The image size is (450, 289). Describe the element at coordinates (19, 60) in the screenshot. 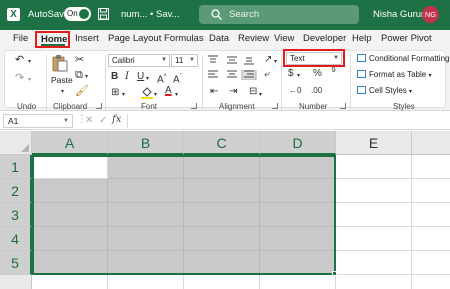

I see `undo-icon: ↶` at that location.